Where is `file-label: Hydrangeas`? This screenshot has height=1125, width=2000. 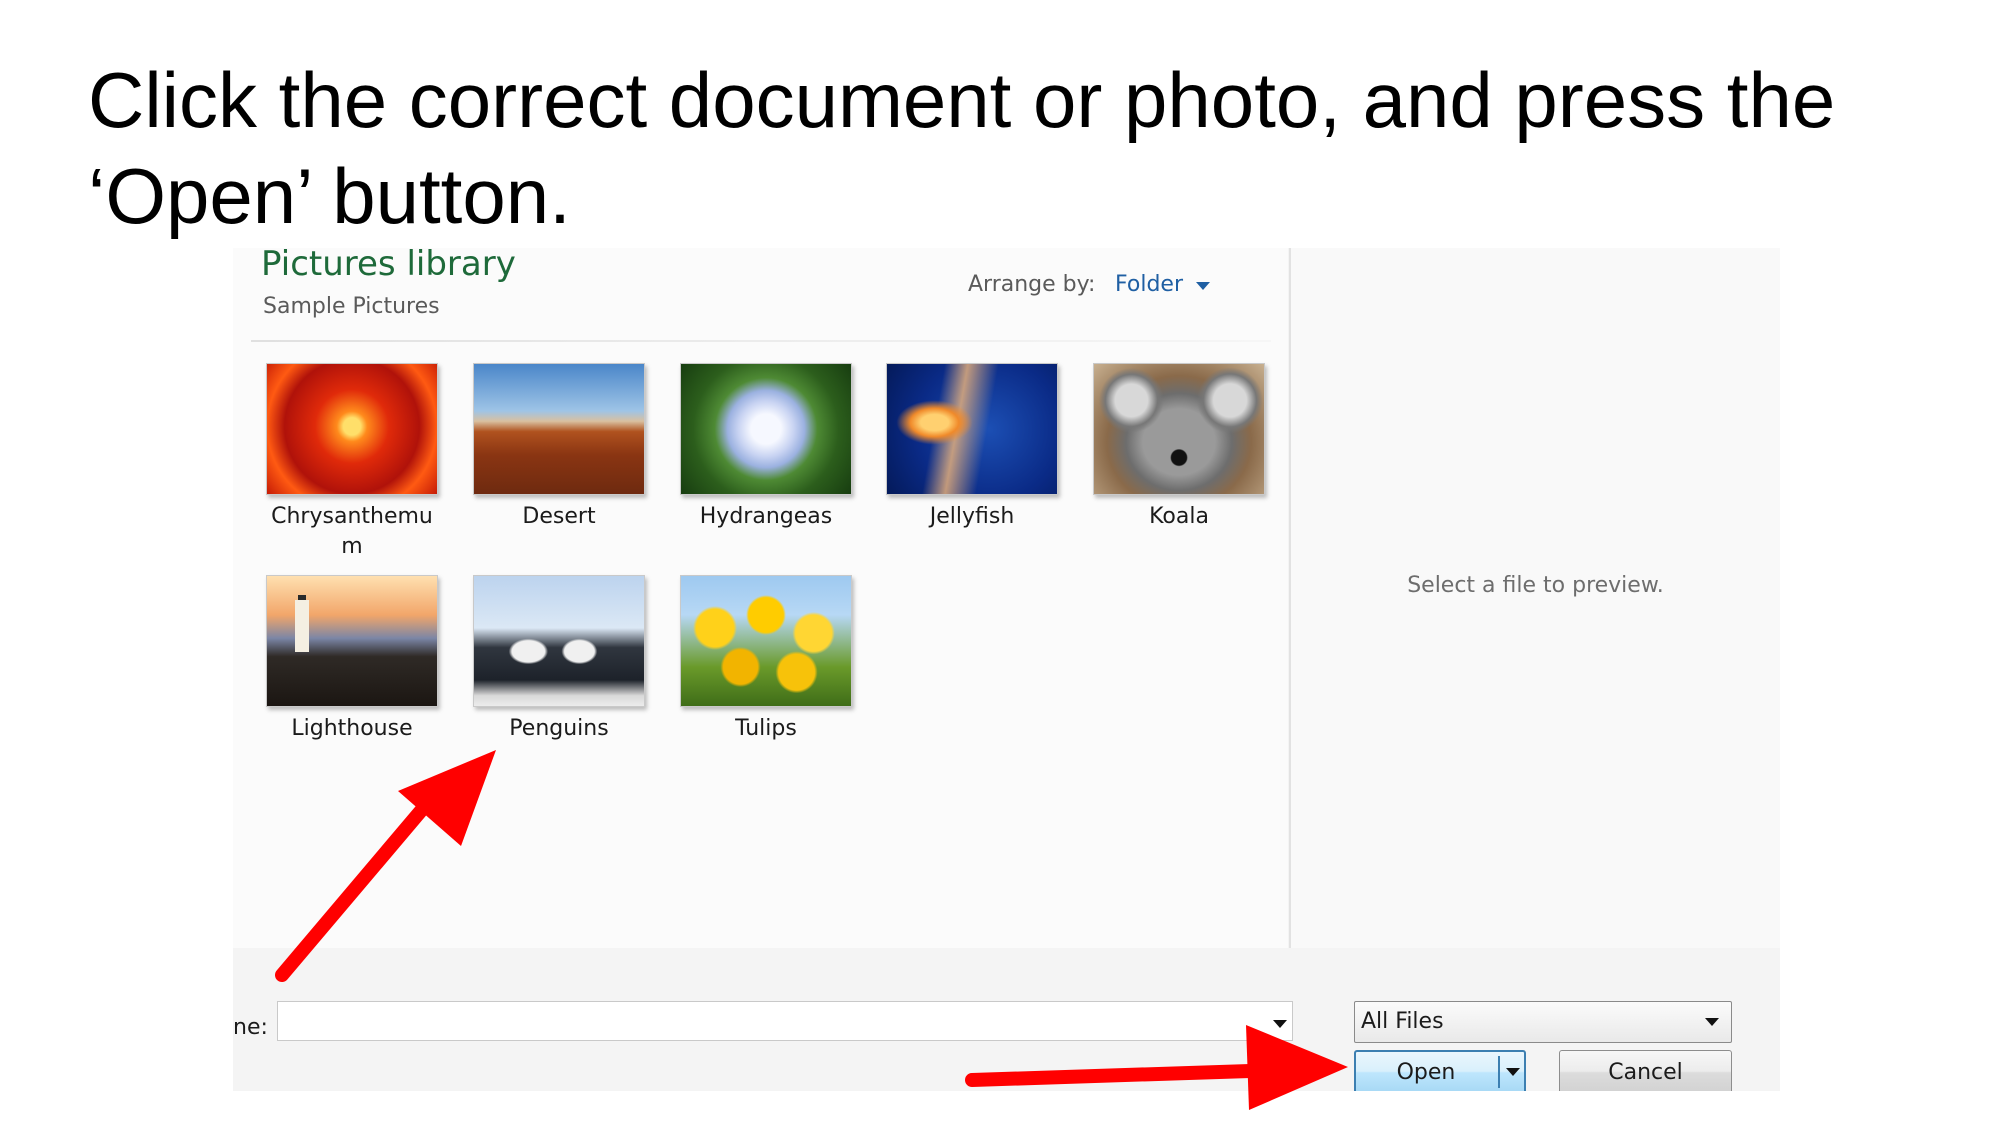 file-label: Hydrangeas is located at coordinates (766, 516).